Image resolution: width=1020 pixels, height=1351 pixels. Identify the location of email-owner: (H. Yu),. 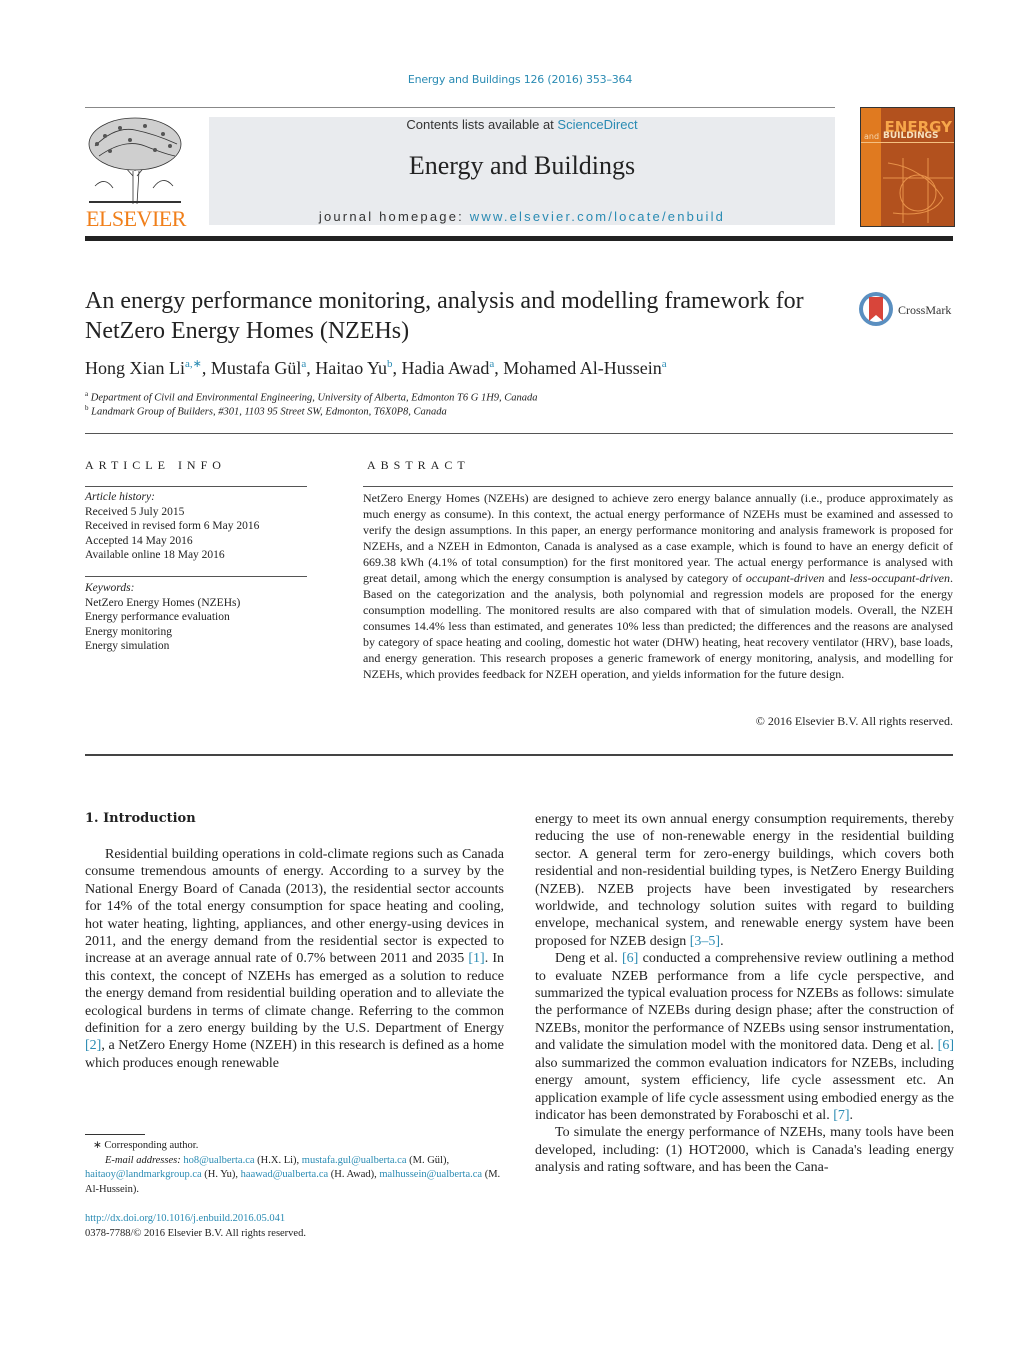
(221, 1174).